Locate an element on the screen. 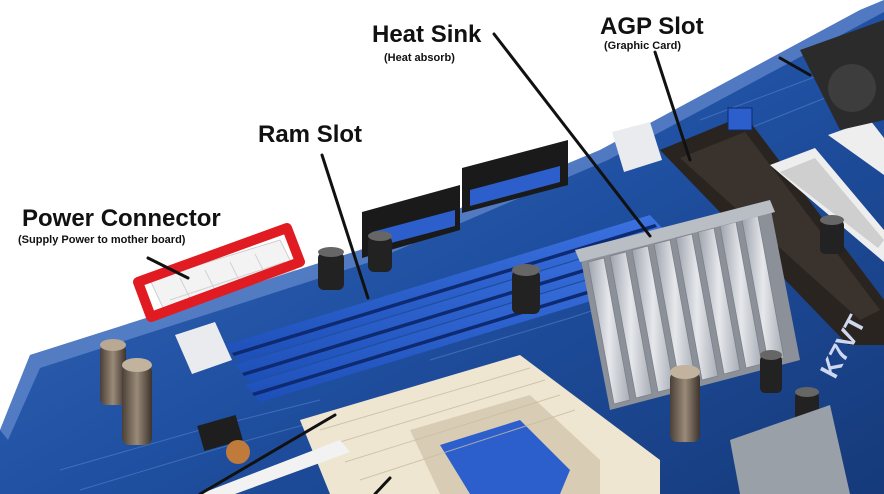  agp-slot-label: AGP Slot is located at coordinates (652, 26).